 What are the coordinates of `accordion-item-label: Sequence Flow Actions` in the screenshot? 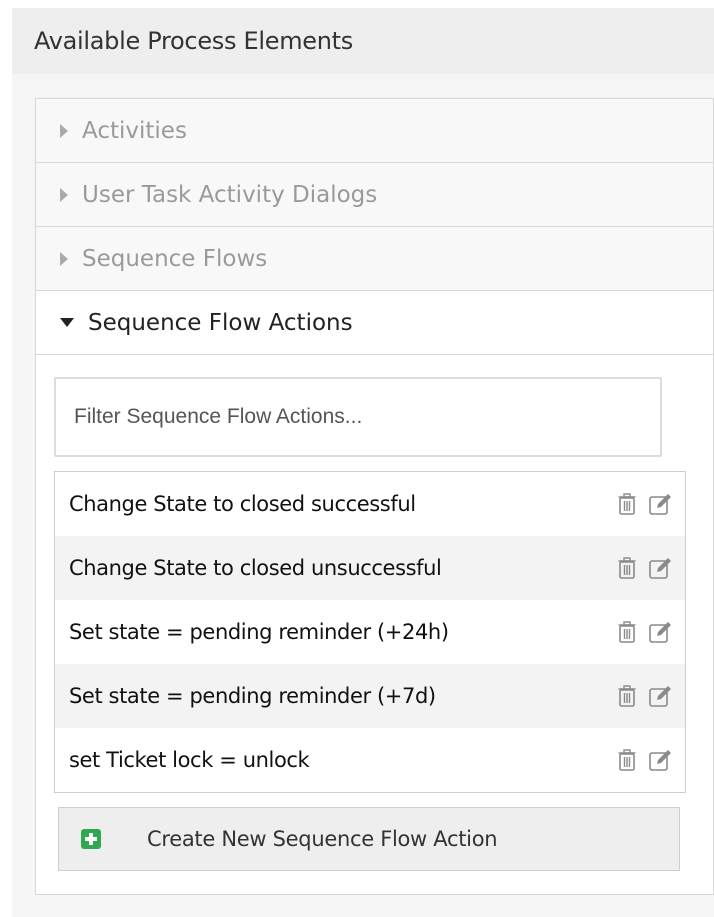 It's located at (220, 322).